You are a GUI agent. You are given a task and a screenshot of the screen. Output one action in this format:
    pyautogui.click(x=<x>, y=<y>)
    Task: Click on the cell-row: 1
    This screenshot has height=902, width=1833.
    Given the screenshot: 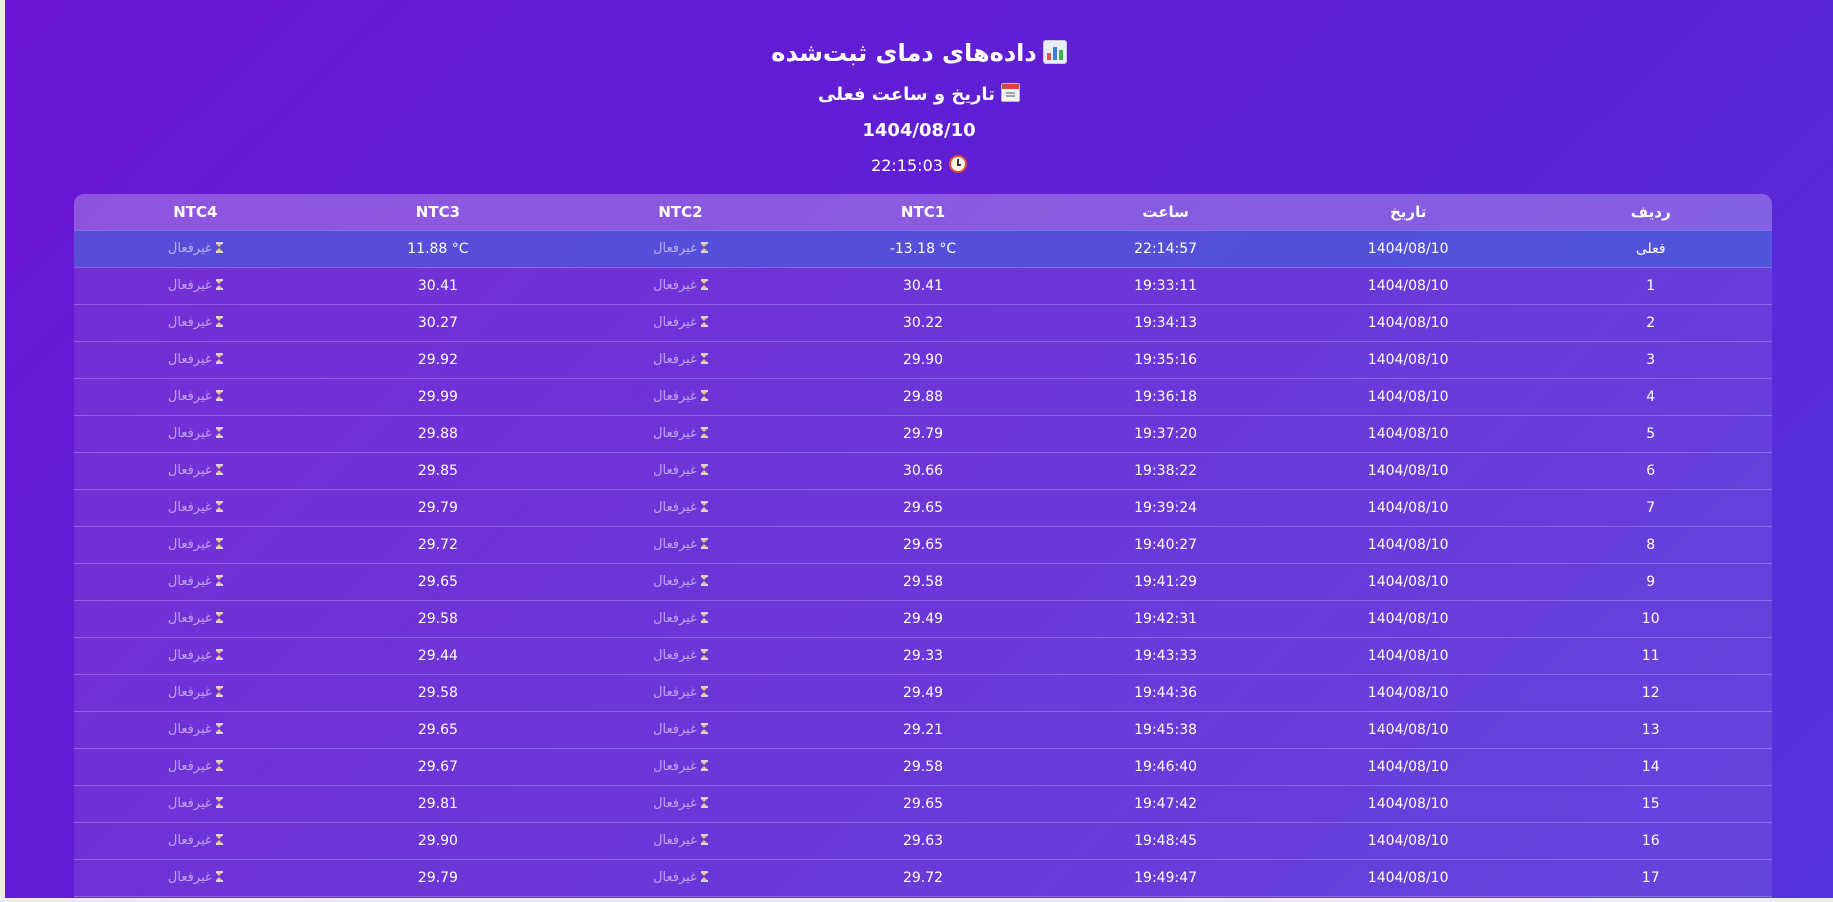 What is the action you would take?
    pyautogui.click(x=1650, y=285)
    